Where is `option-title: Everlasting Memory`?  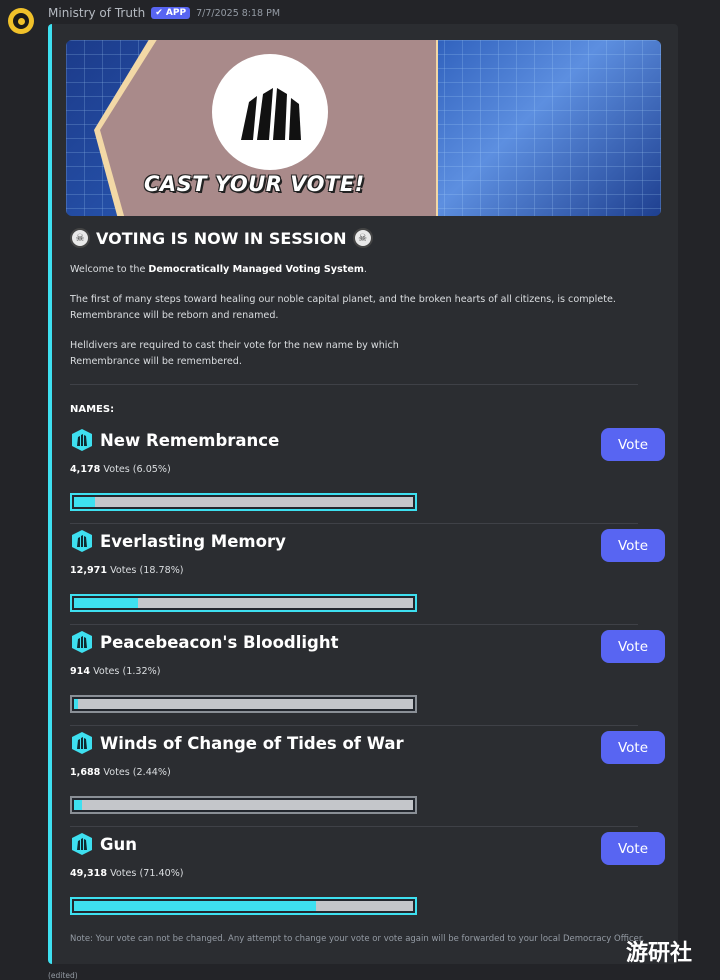
option-title: Everlasting Memory is located at coordinates (178, 541).